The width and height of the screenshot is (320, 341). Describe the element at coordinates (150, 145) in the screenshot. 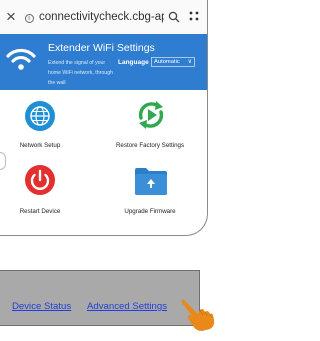

I see `restore-factory-settings-label: Restore Factory Settings` at that location.